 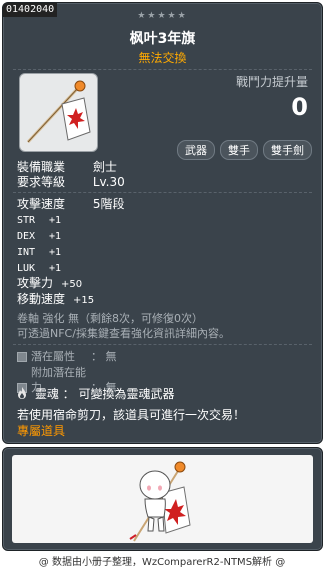 What do you see at coordinates (41, 182) in the screenshot?
I see `level-label: 要求等級` at bounding box center [41, 182].